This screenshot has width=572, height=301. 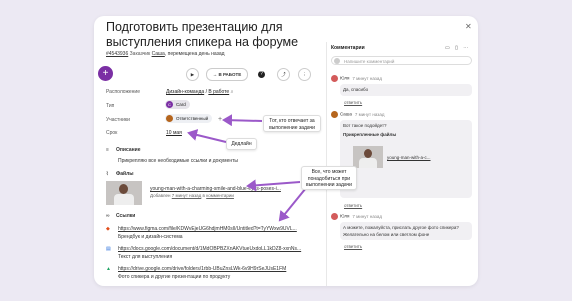 I want to click on arrow-responsible, so click(x=242, y=120).